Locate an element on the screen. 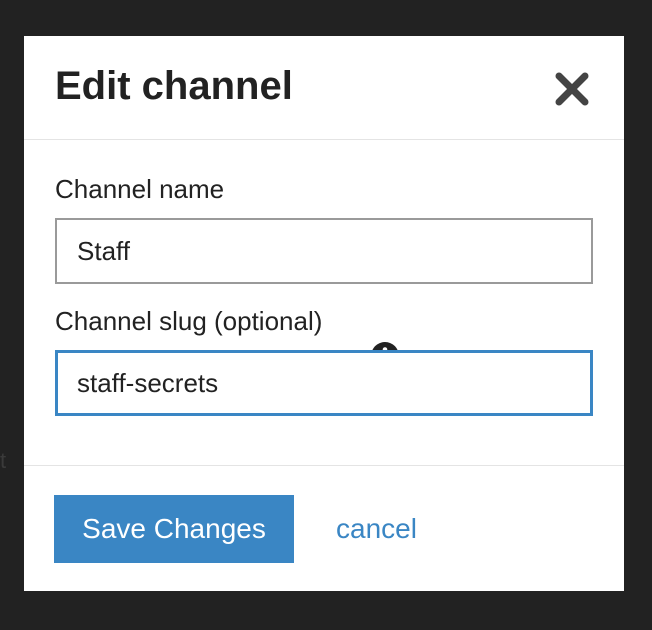 This screenshot has height=630, width=652. backdrop-partial-text: t is located at coordinates (3, 460).